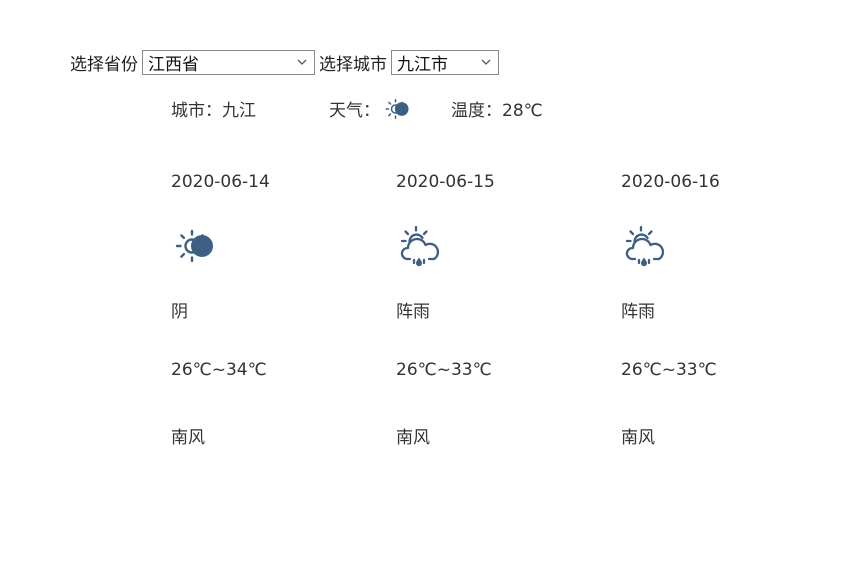 Image resolution: width=853 pixels, height=562 pixels. Describe the element at coordinates (104, 65) in the screenshot. I see `province-label: 选择省份` at that location.